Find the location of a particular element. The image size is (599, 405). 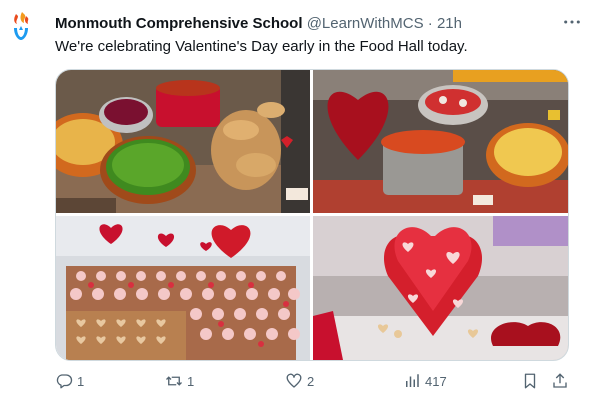

retweet-count: 1 is located at coordinates (191, 381).